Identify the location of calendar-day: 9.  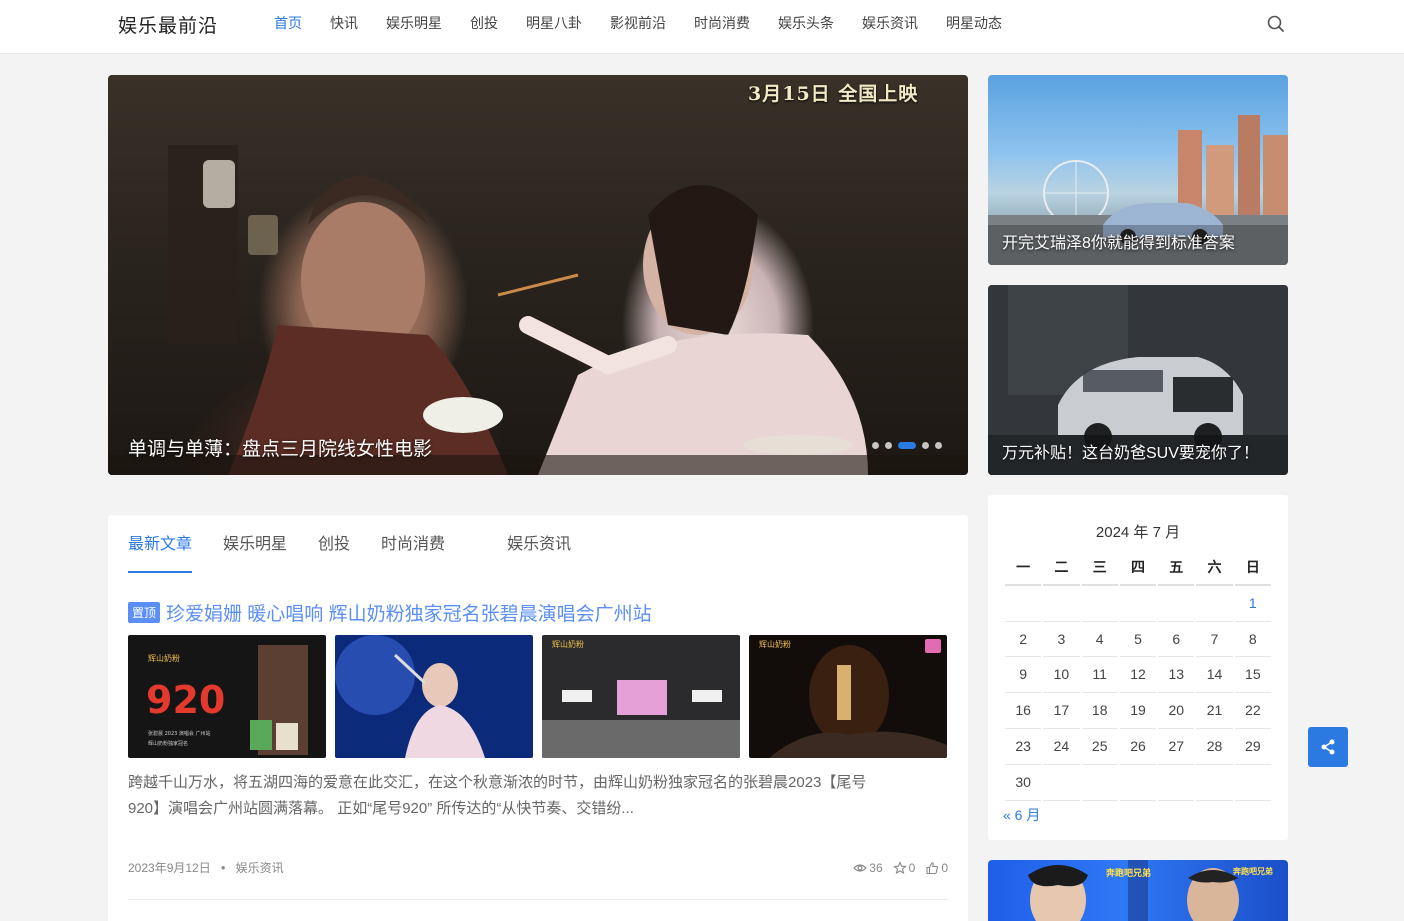
(1023, 675).